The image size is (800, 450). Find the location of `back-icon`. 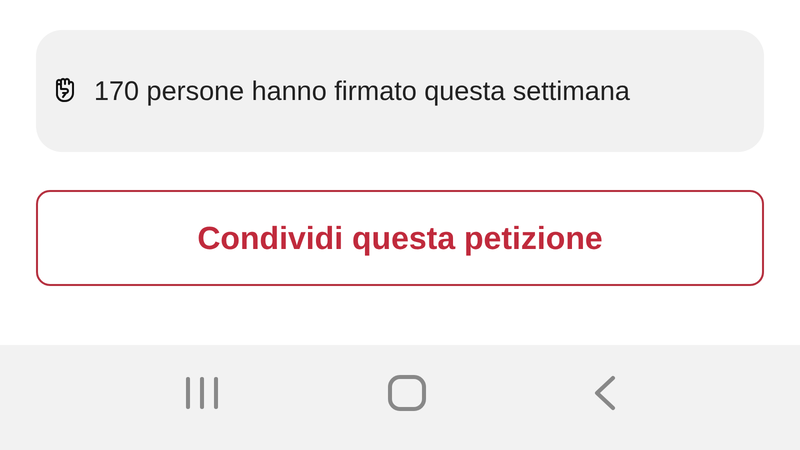

back-icon is located at coordinates (605, 392).